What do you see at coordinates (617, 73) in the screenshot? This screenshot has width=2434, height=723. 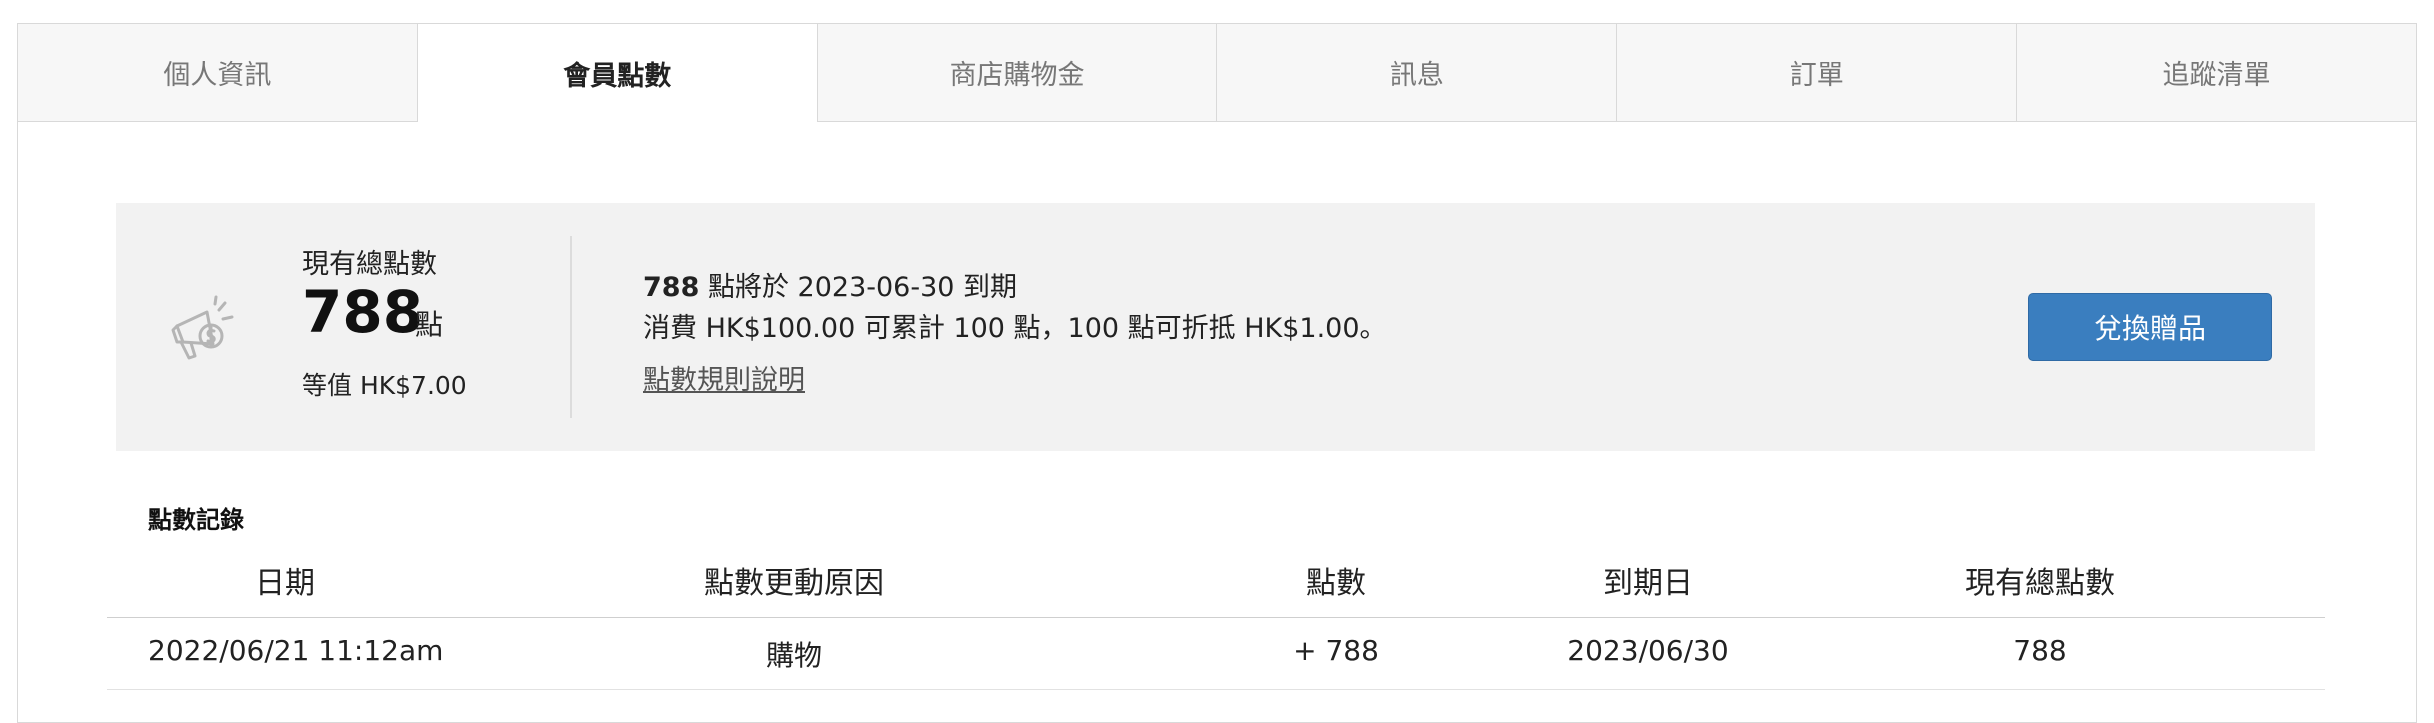 I see `tab-member-points: 會員點數` at bounding box center [617, 73].